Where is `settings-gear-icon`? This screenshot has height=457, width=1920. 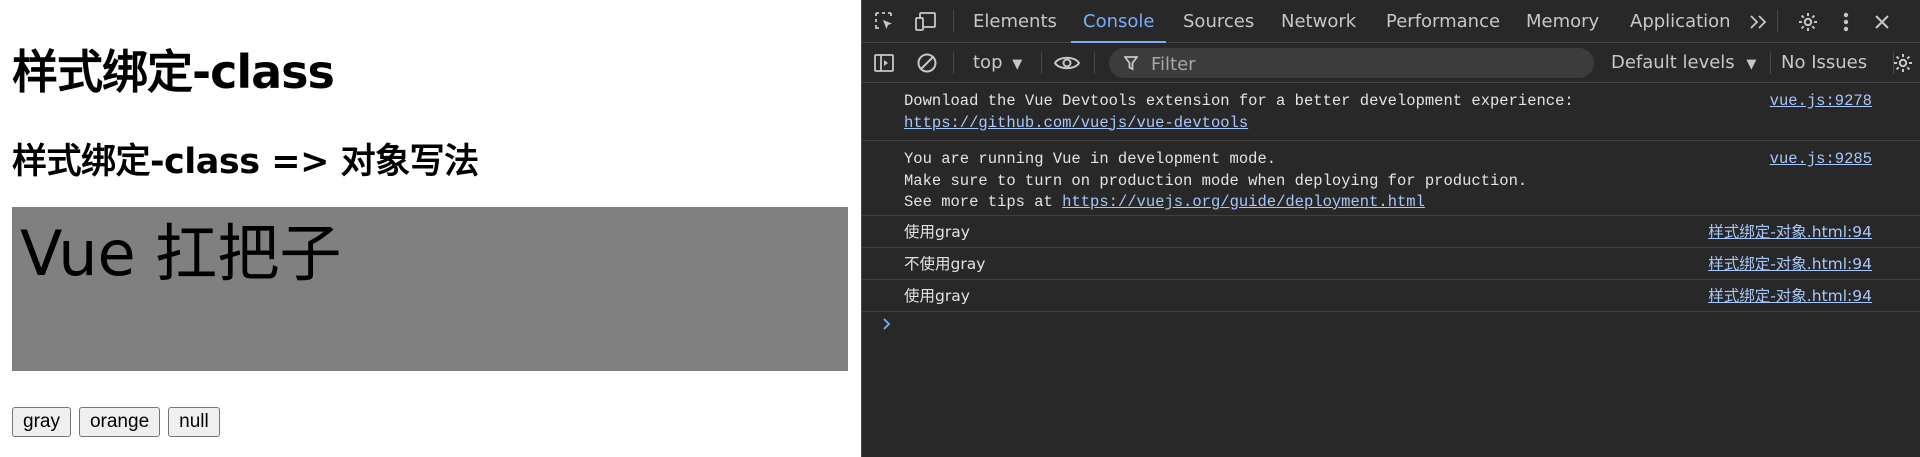 settings-gear-icon is located at coordinates (1808, 22).